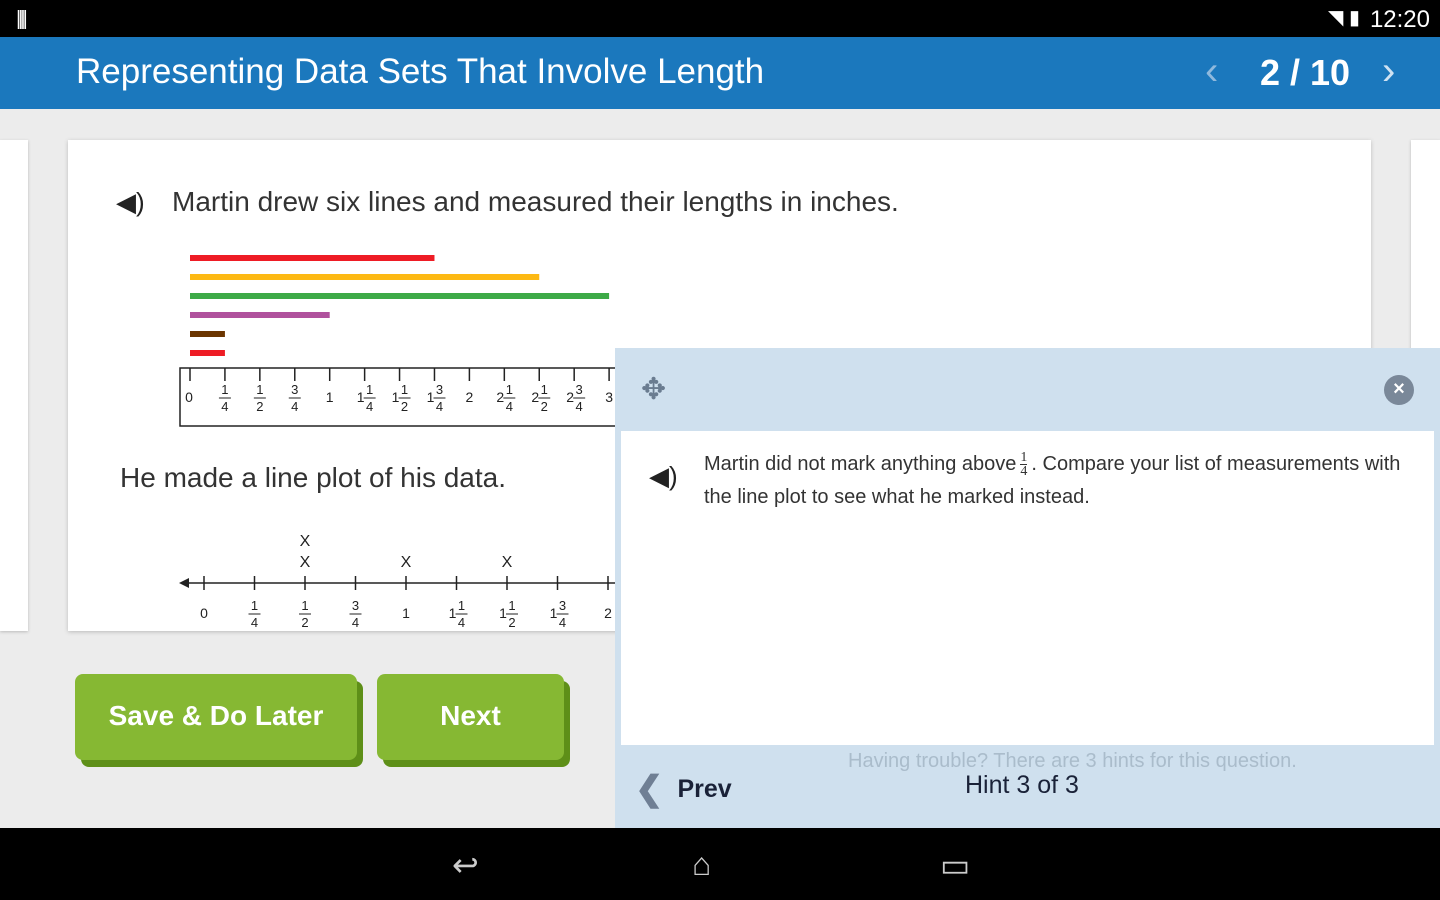 This screenshot has height=900, width=1440. I want to click on ruler, so click(402, 397).